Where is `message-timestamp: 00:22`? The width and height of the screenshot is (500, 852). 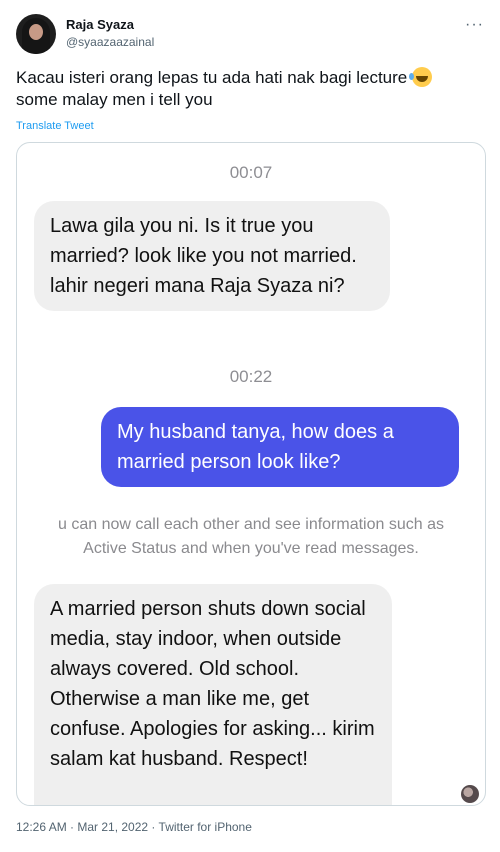
message-timestamp: 00:22 is located at coordinates (251, 376).